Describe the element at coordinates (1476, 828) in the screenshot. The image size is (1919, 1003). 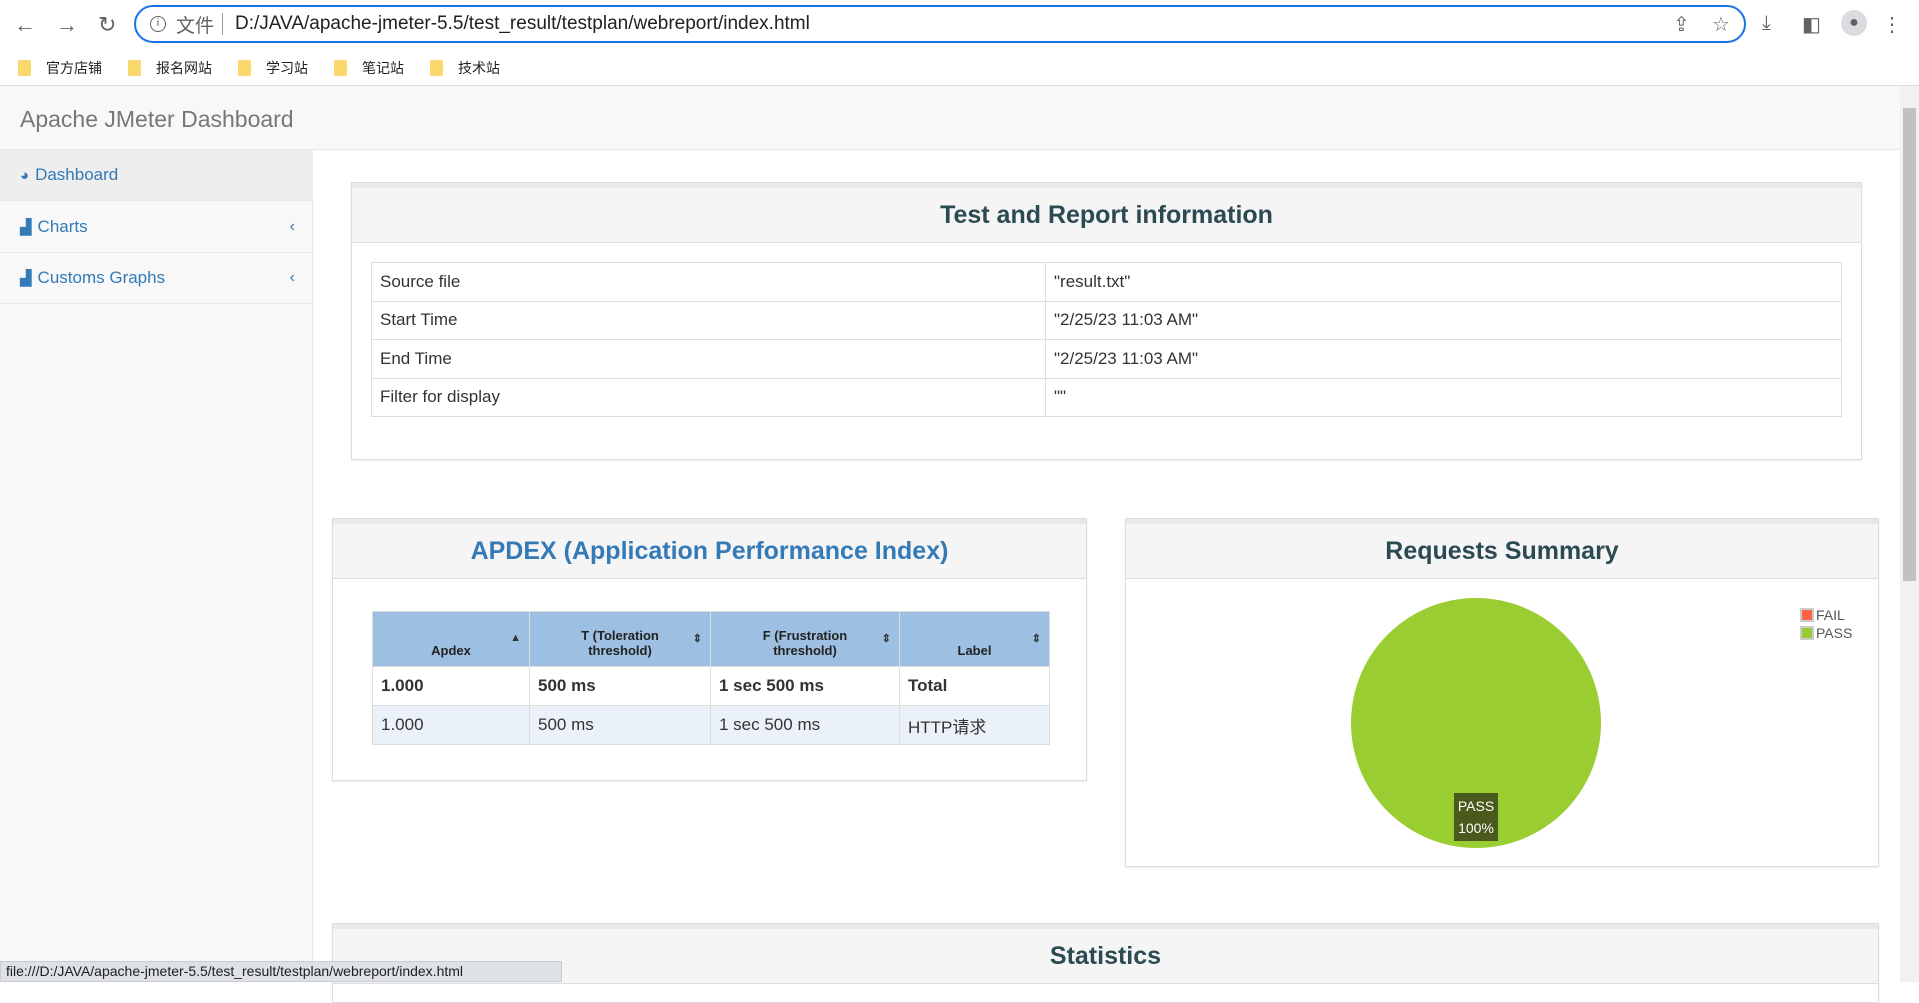
I see `pie-label-percent: 100%` at that location.